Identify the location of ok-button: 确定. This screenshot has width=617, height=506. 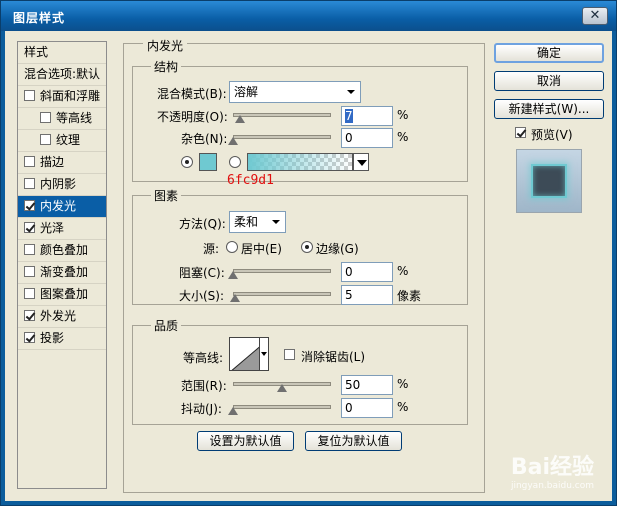
(549, 53).